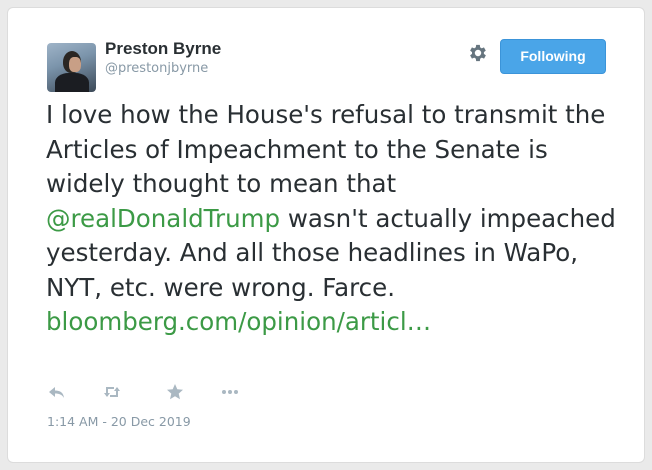  I want to click on author-handle: @prestonjbyrne, so click(156, 68).